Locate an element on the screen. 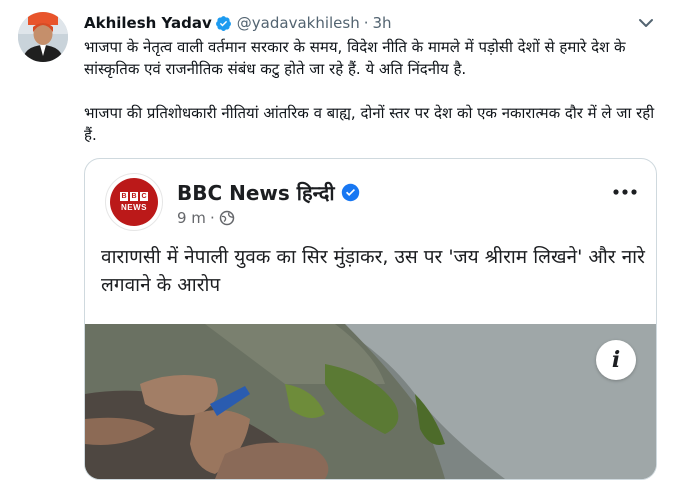 The image size is (675, 486). tweet-more-button is located at coordinates (646, 23).